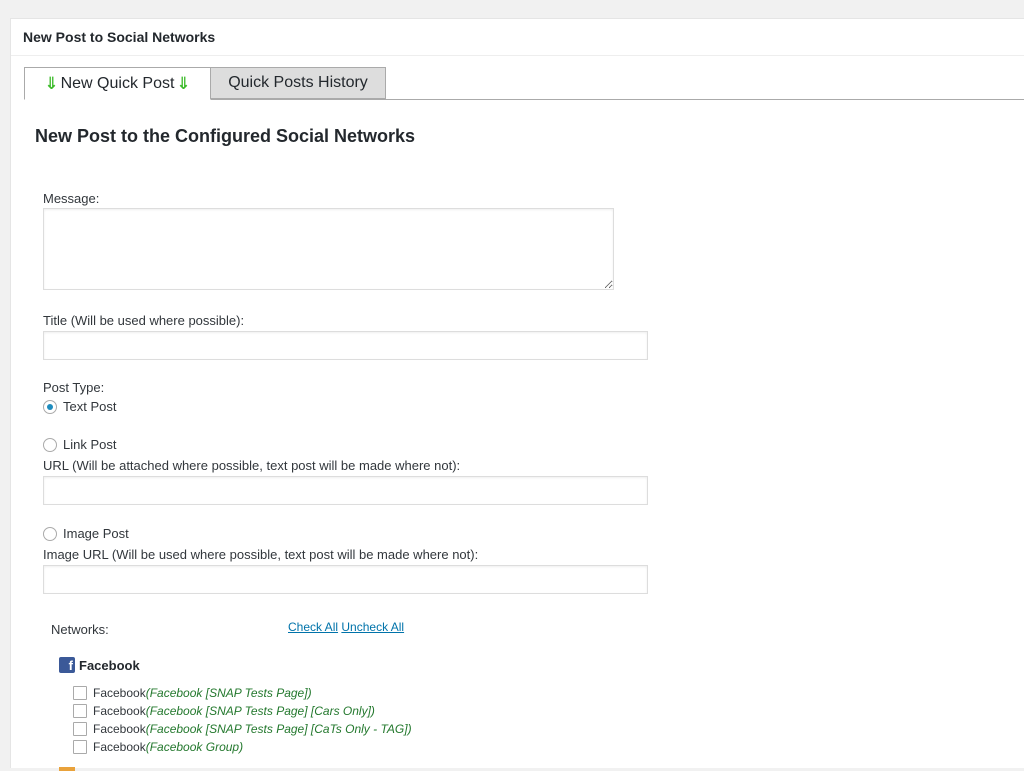 The height and width of the screenshot is (771, 1024). I want to click on post-type-link-option: Link Post, so click(79, 444).